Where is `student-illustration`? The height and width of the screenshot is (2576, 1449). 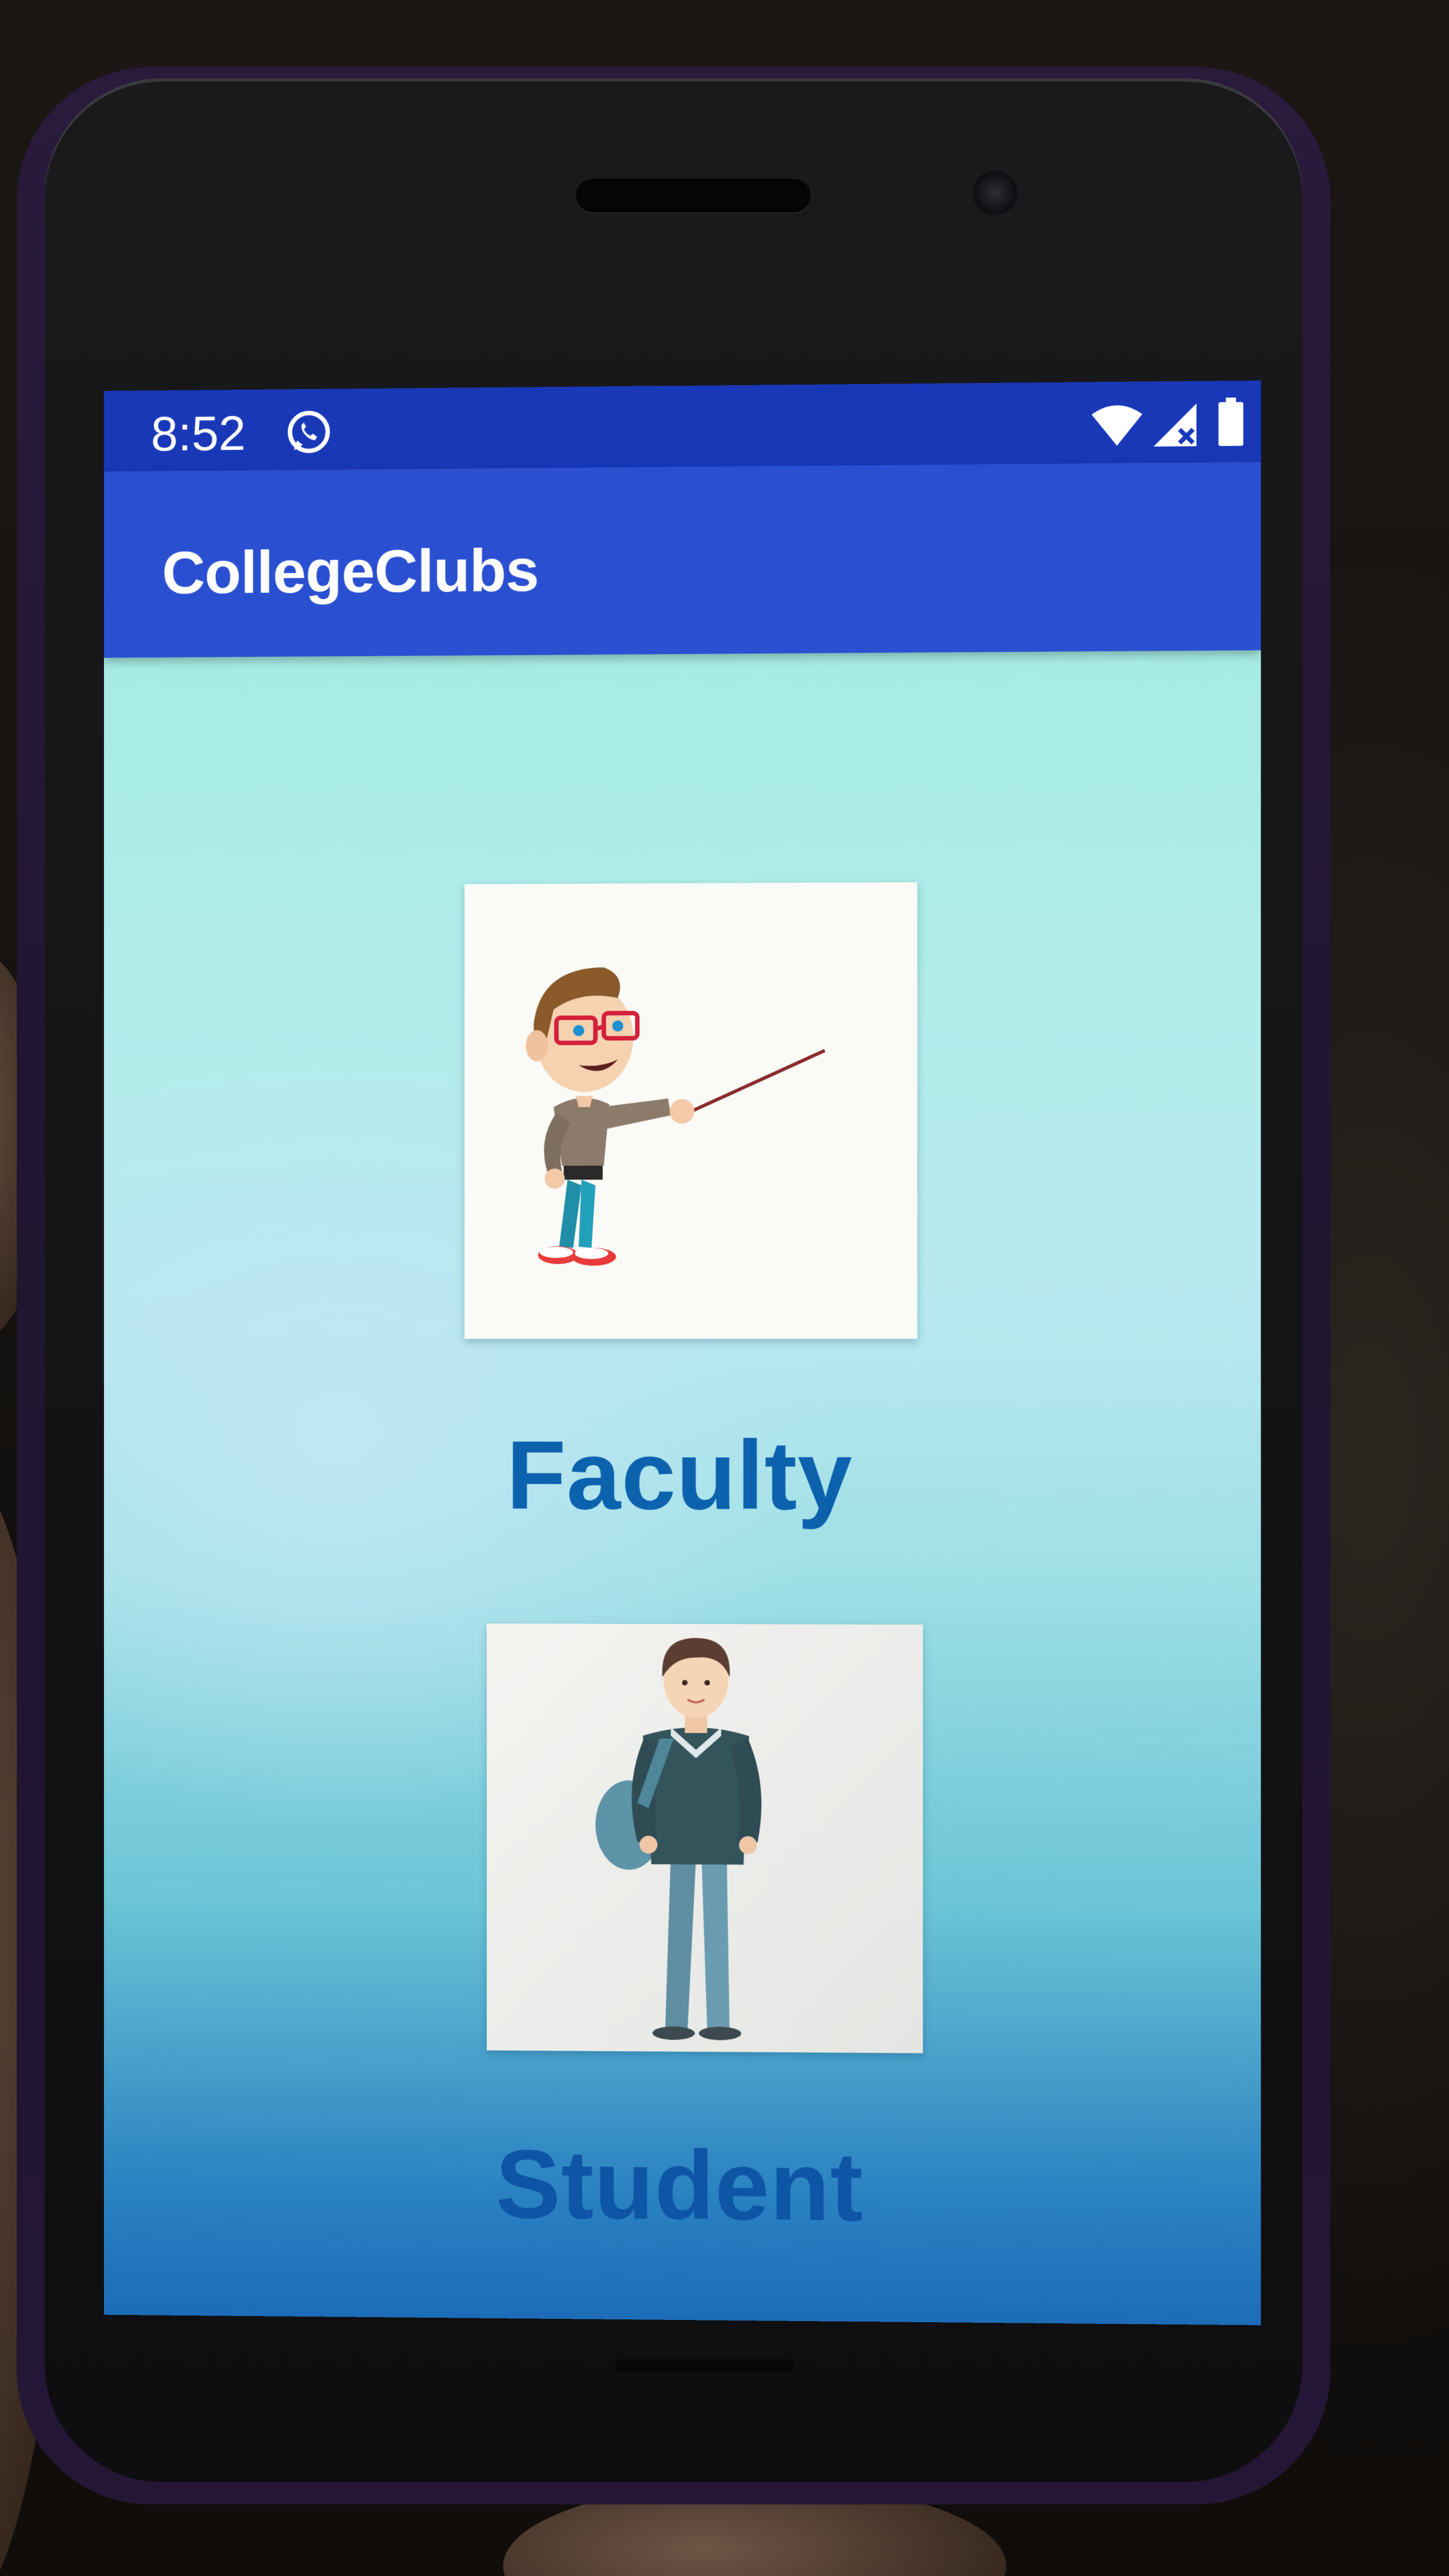
student-illustration is located at coordinates (678, 1838).